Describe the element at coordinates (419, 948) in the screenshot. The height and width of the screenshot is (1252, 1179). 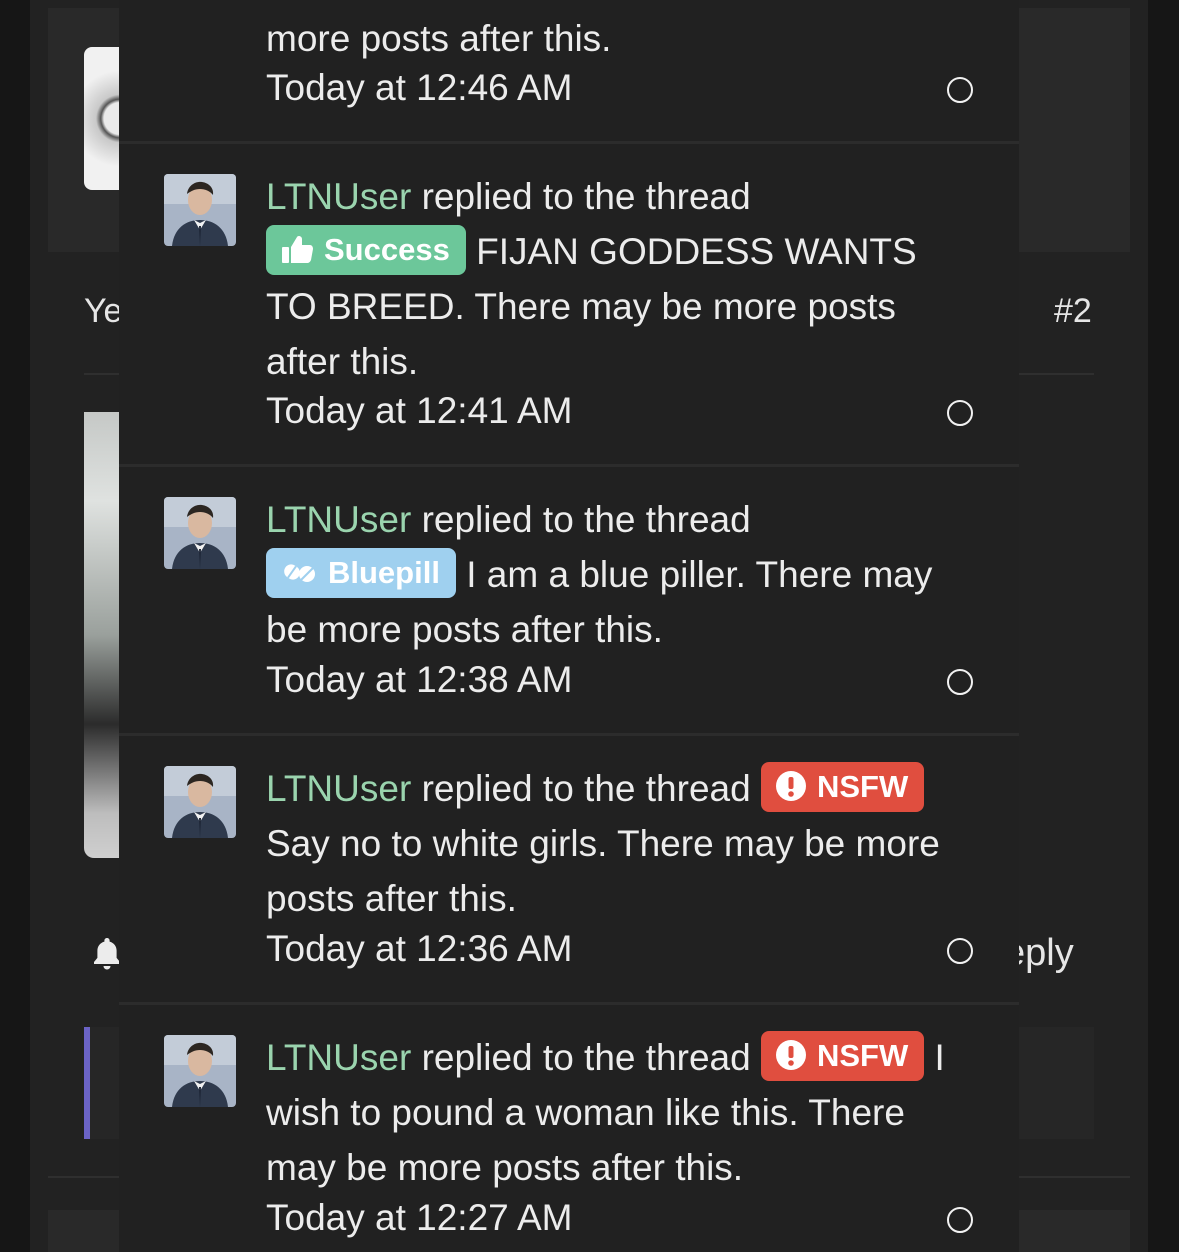
I see `alert-time: Today at 12:36 AM` at that location.